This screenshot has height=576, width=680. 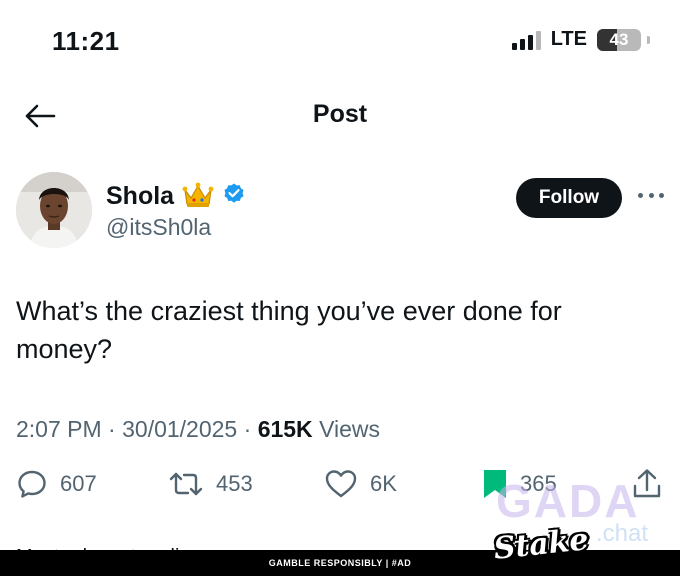 I want to click on post-time: 2:07 PM, so click(x=59, y=429).